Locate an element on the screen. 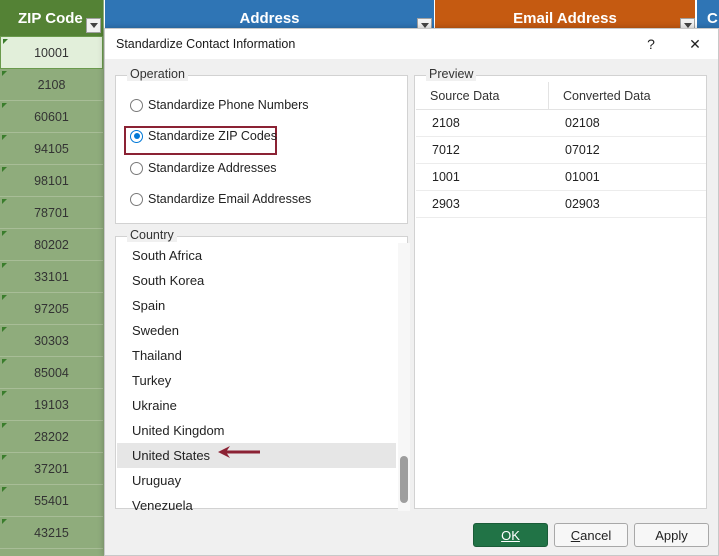  close-icon: ✕ is located at coordinates (695, 43).